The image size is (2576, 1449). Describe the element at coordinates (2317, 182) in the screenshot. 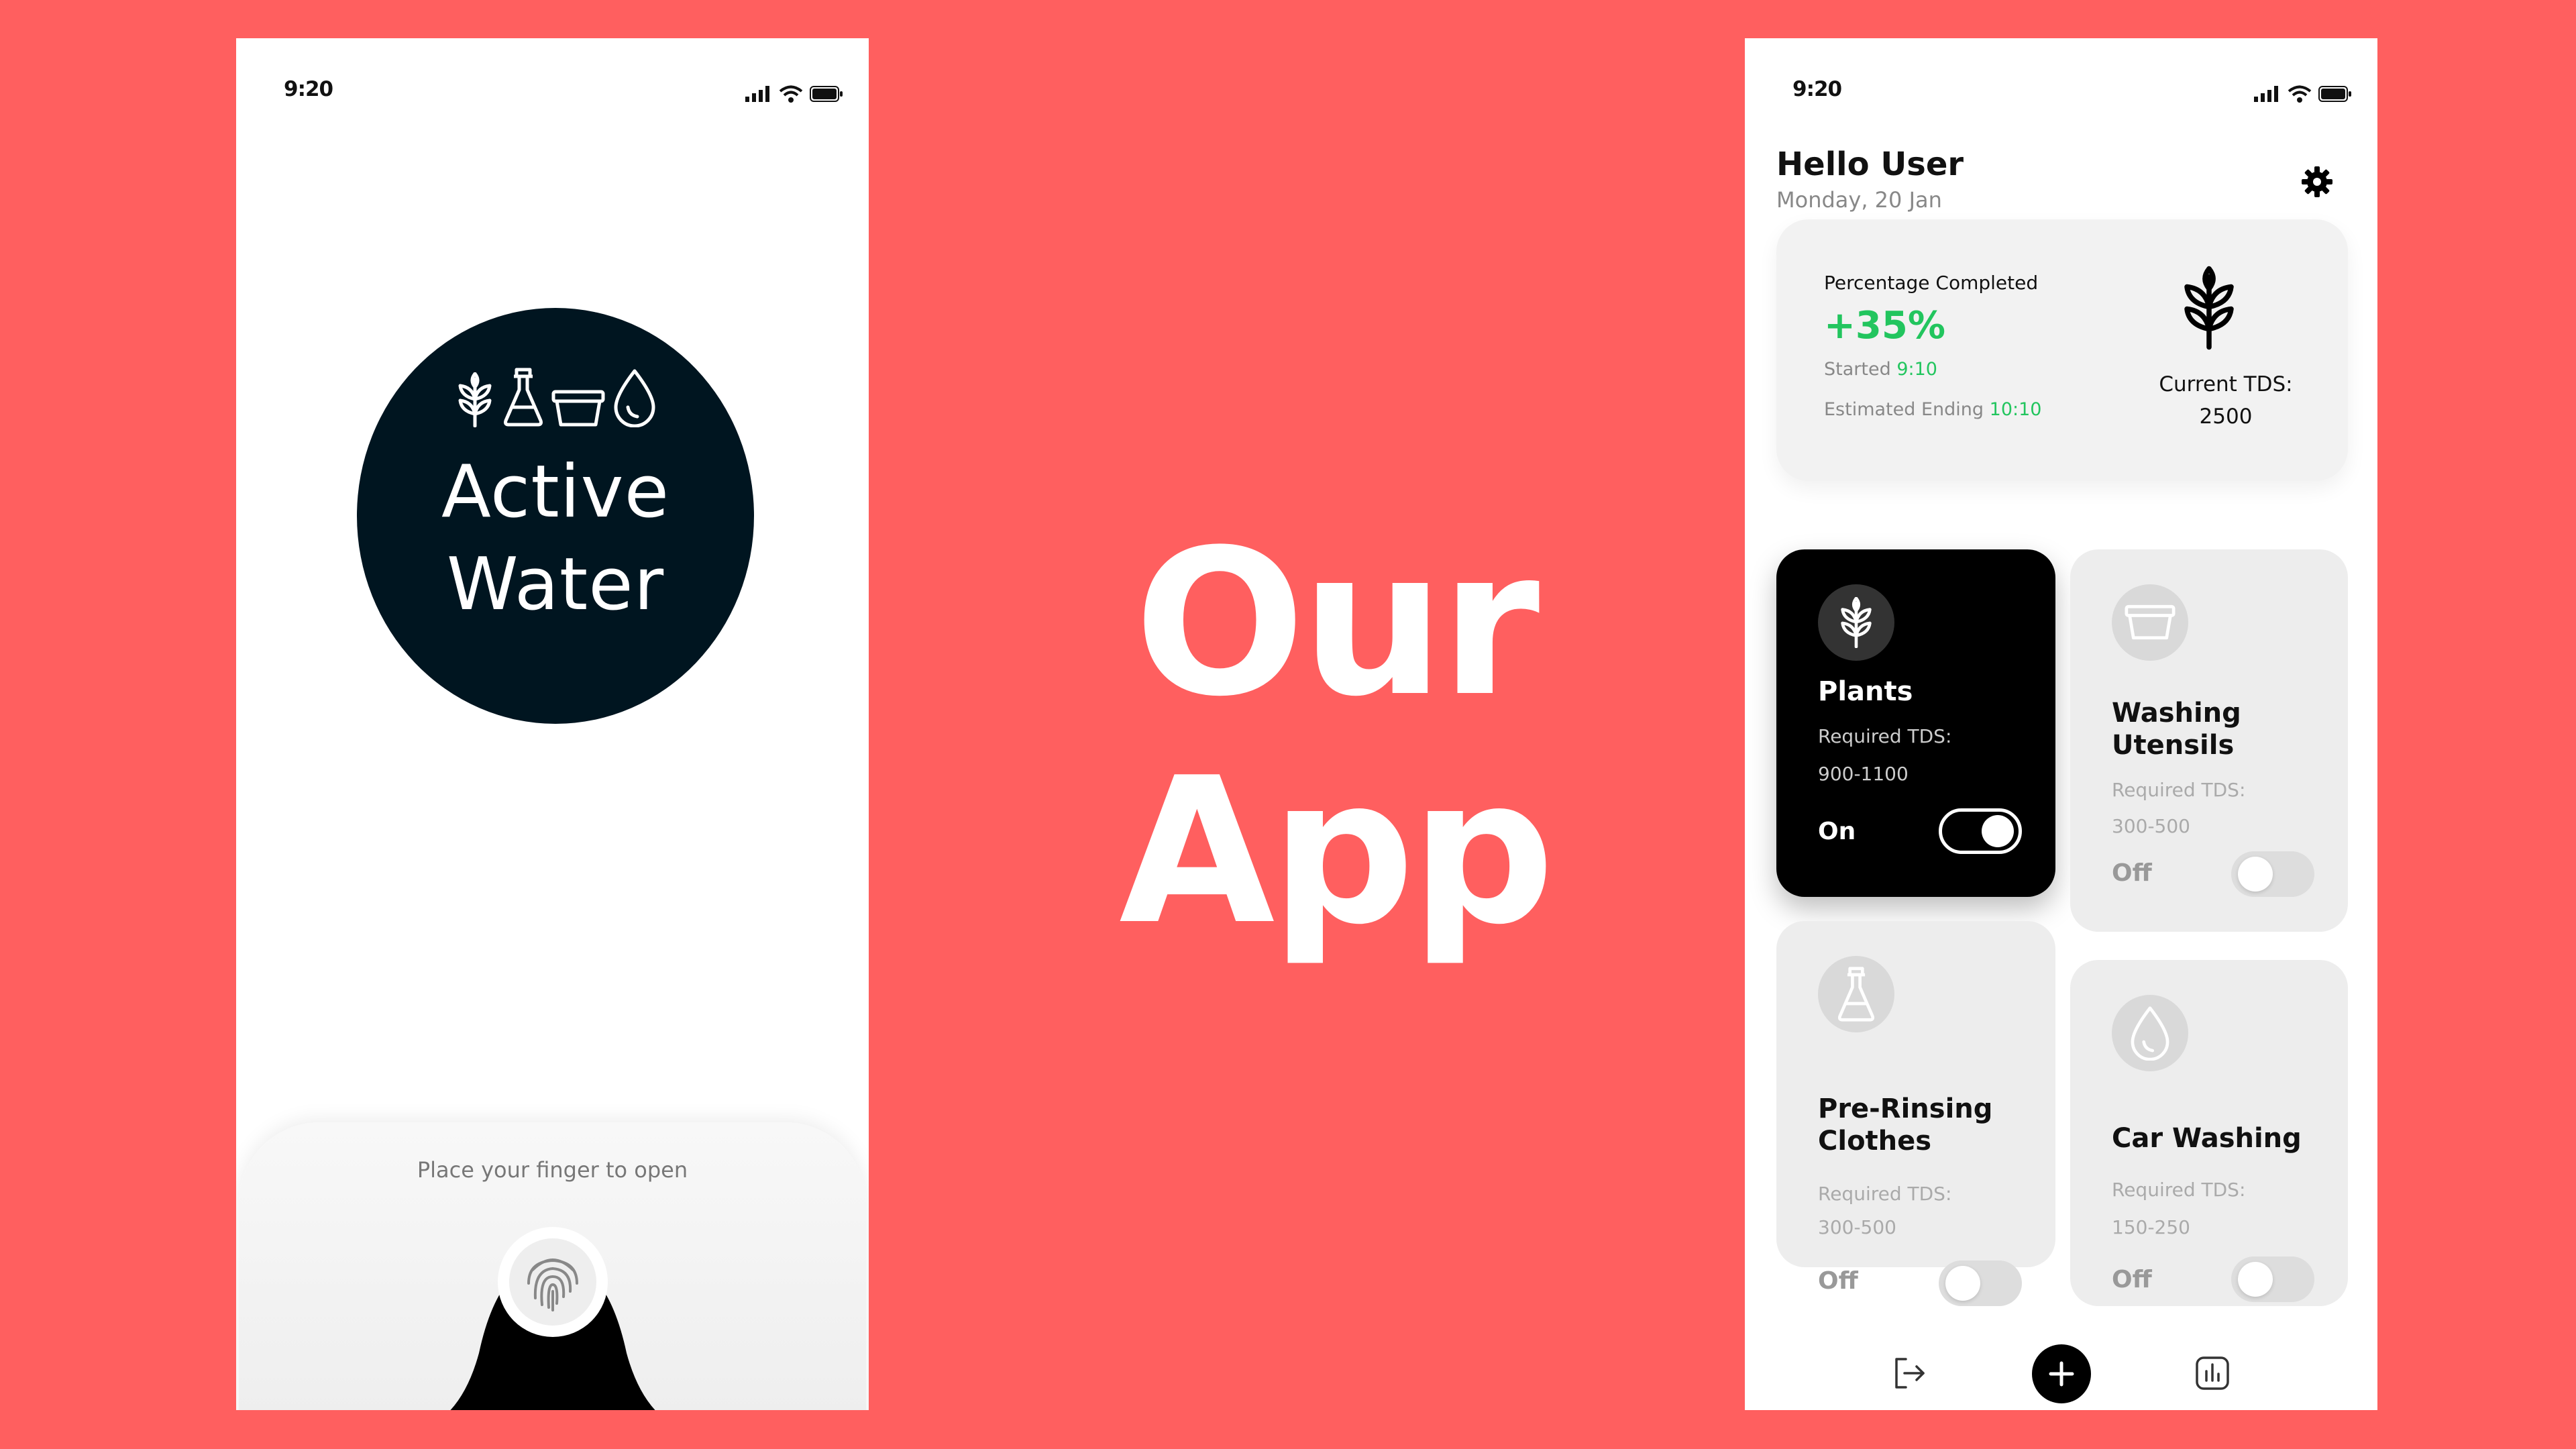

I see `settings-gear-icon` at that location.